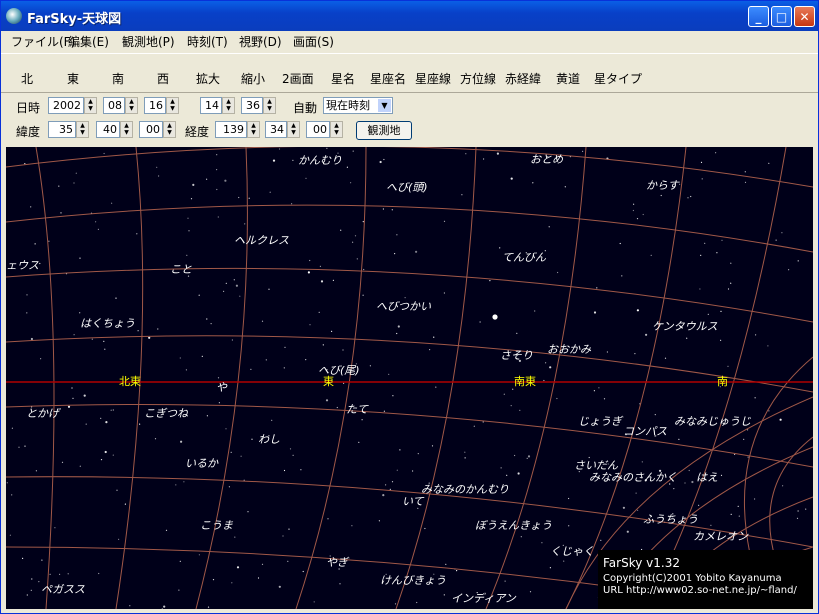  I want to click on maximize-button: □, so click(781, 16).